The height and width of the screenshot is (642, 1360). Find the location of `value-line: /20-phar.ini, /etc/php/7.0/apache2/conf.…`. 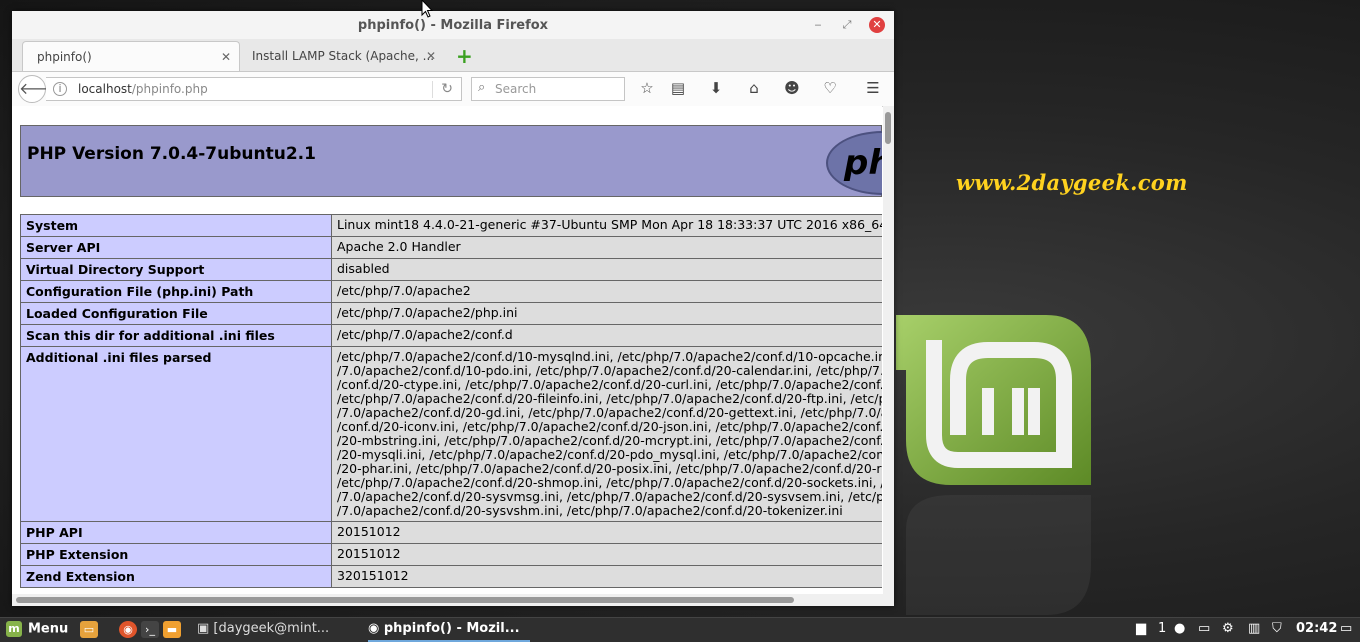

value-line: /20-phar.ini, /etc/php/7.0/apache2/conf.… is located at coordinates (609, 468).